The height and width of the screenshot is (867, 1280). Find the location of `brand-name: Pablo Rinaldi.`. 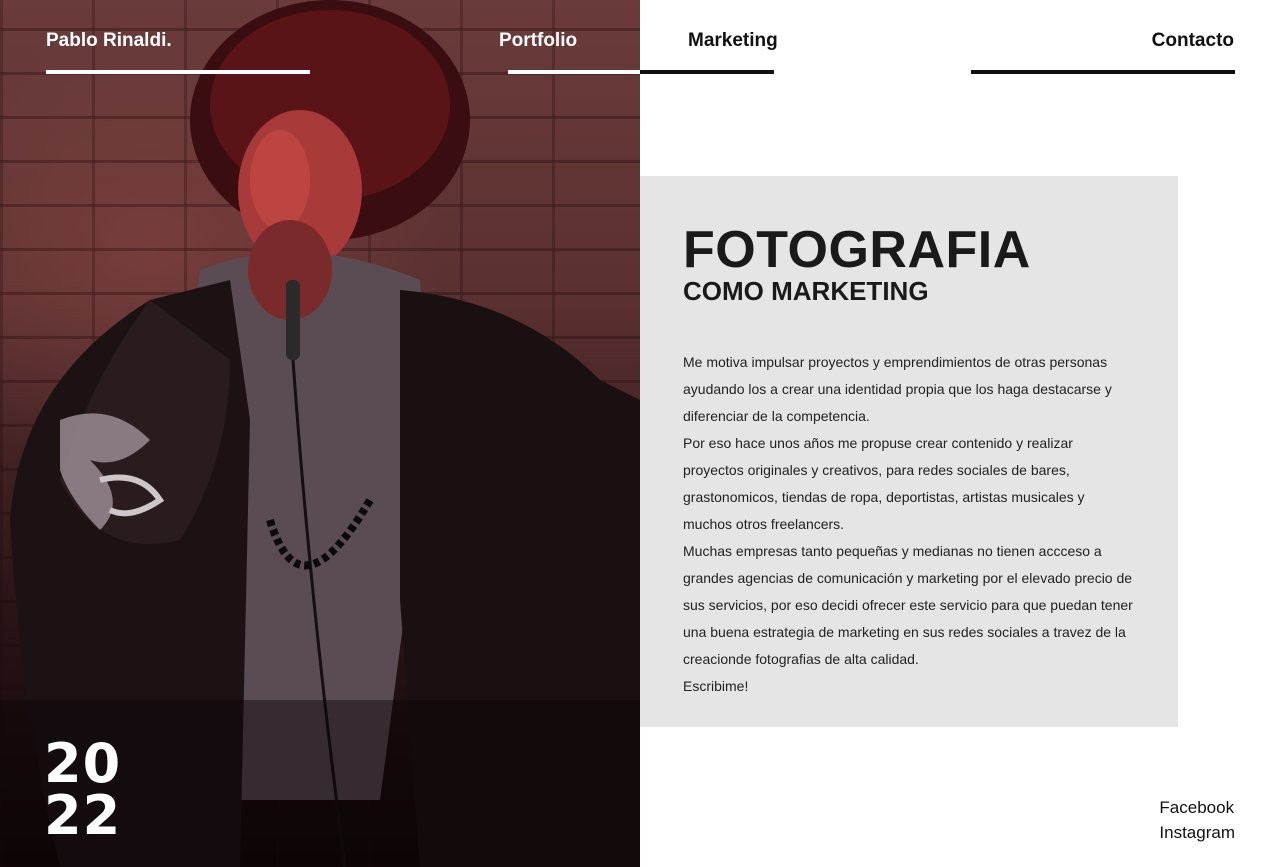

brand-name: Pablo Rinaldi. is located at coordinates (109, 41).